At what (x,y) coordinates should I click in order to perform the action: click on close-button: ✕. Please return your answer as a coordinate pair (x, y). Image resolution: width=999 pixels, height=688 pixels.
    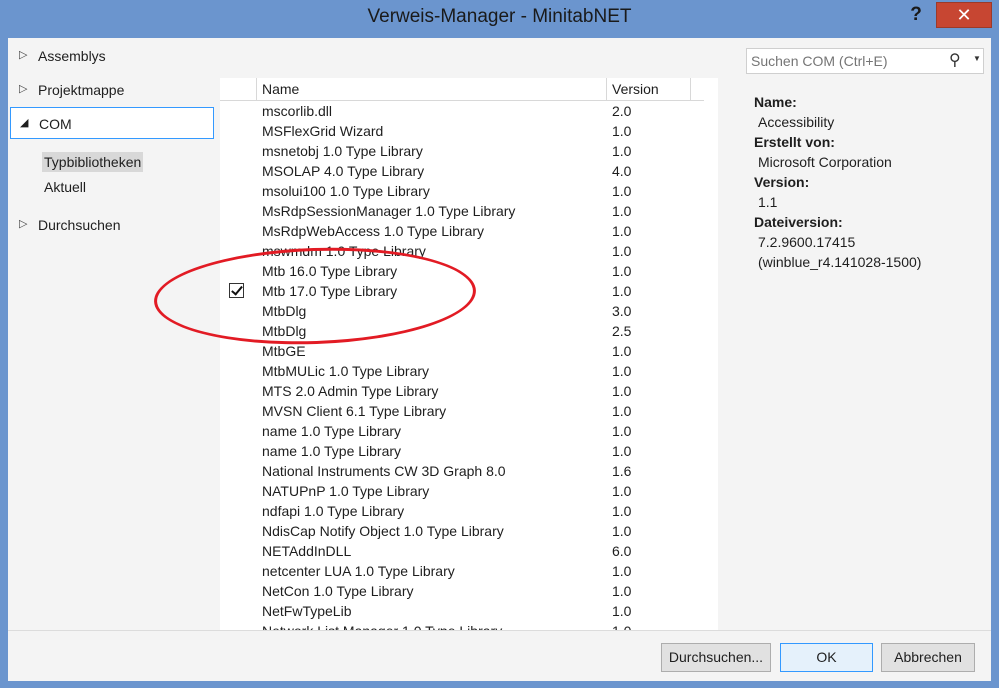
    Looking at the image, I should click on (964, 15).